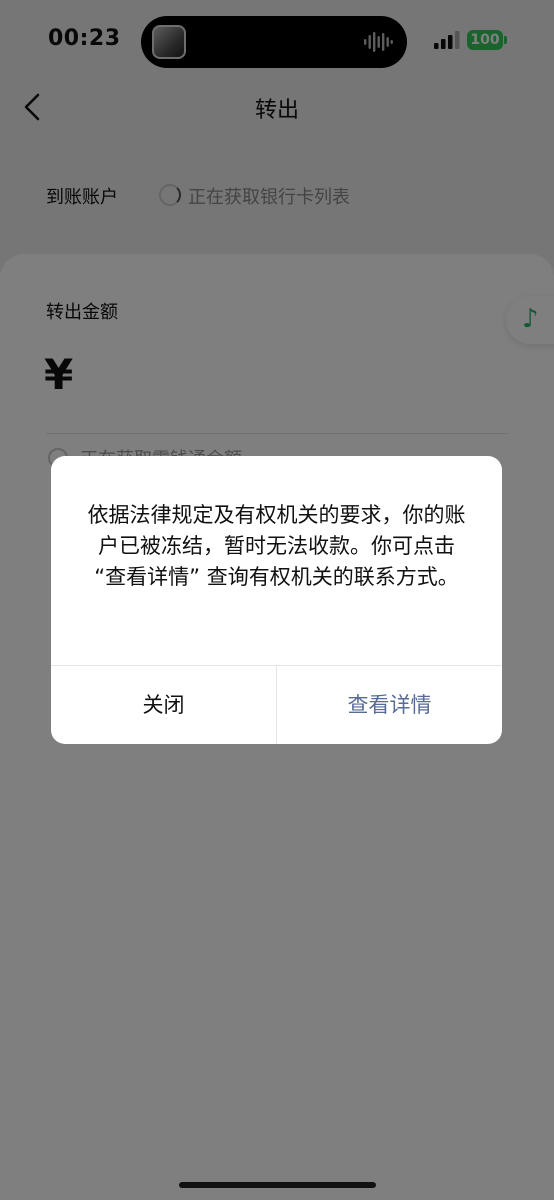  What do you see at coordinates (389, 705) in the screenshot?
I see `view-details-button: 查看详情` at bounding box center [389, 705].